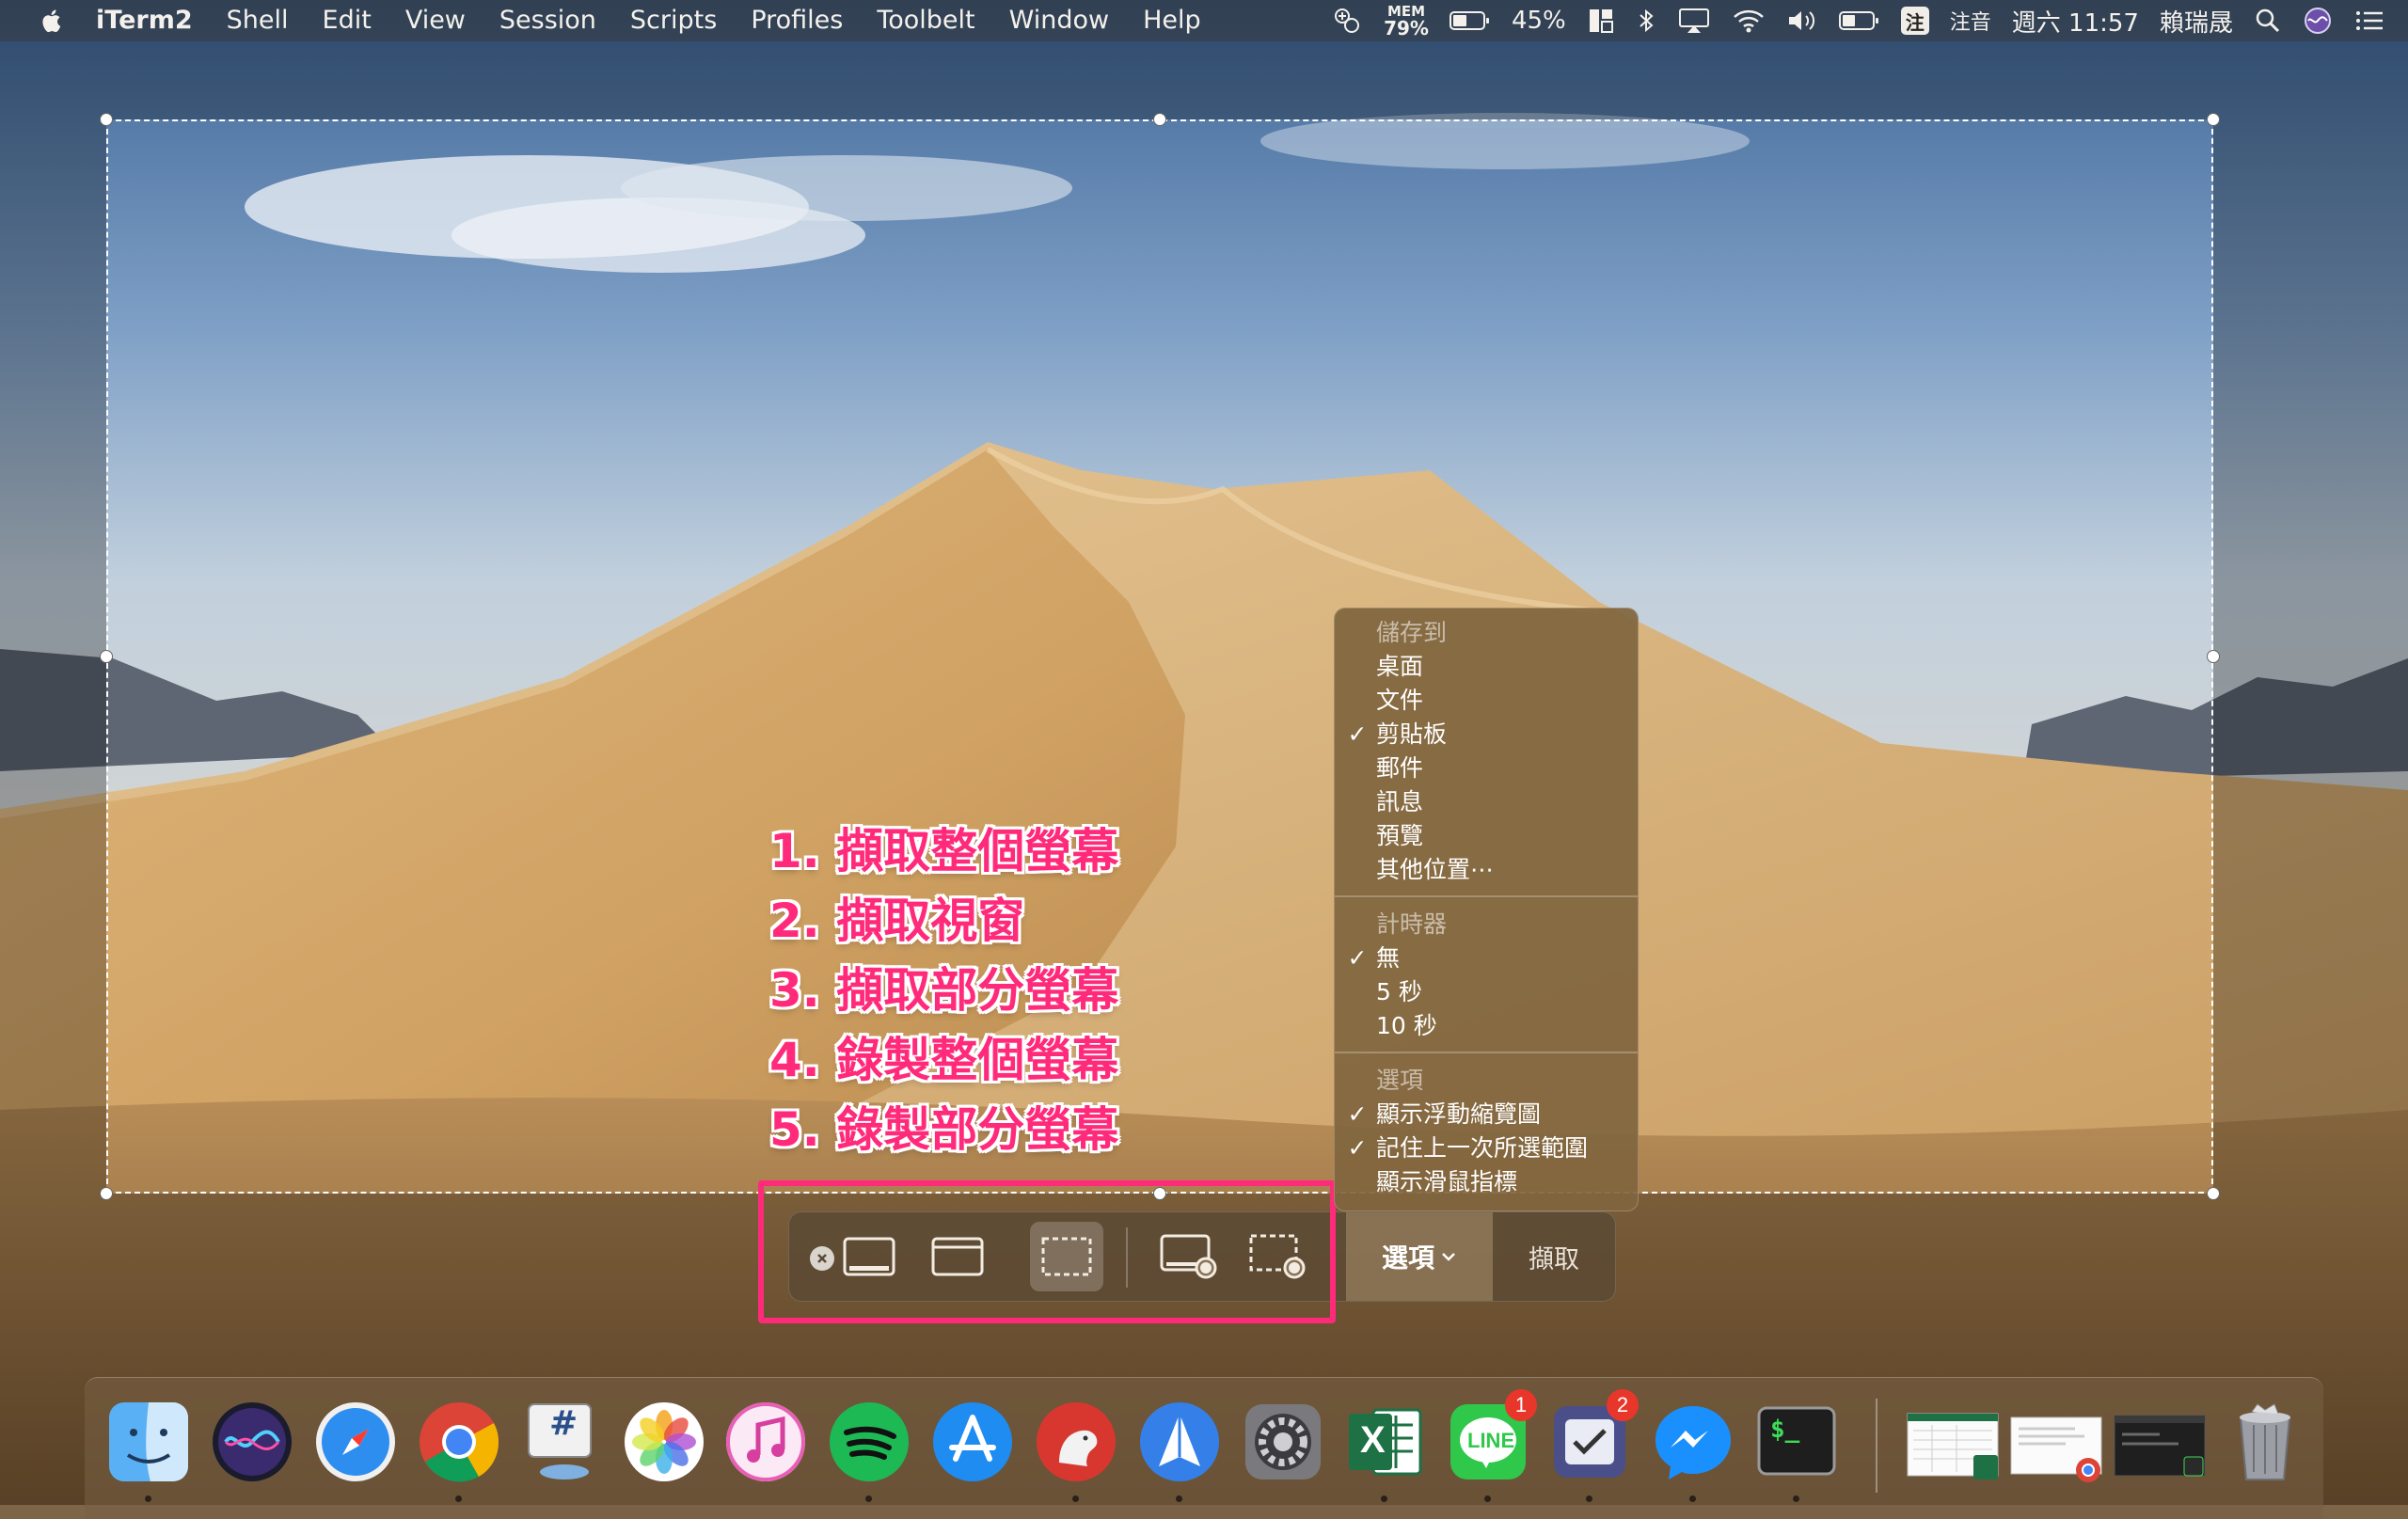  What do you see at coordinates (53, 656) in the screenshot?
I see `dim-overlay-left` at bounding box center [53, 656].